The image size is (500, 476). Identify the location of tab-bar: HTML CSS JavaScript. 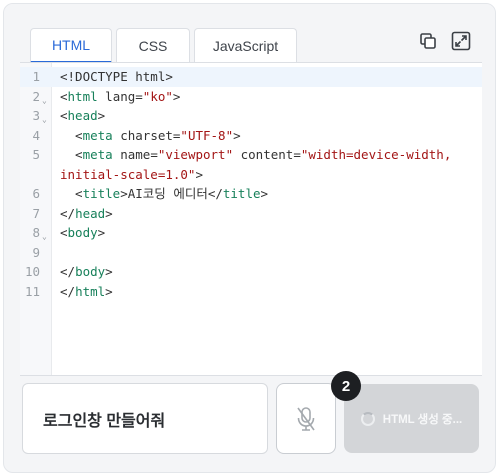
(249, 33).